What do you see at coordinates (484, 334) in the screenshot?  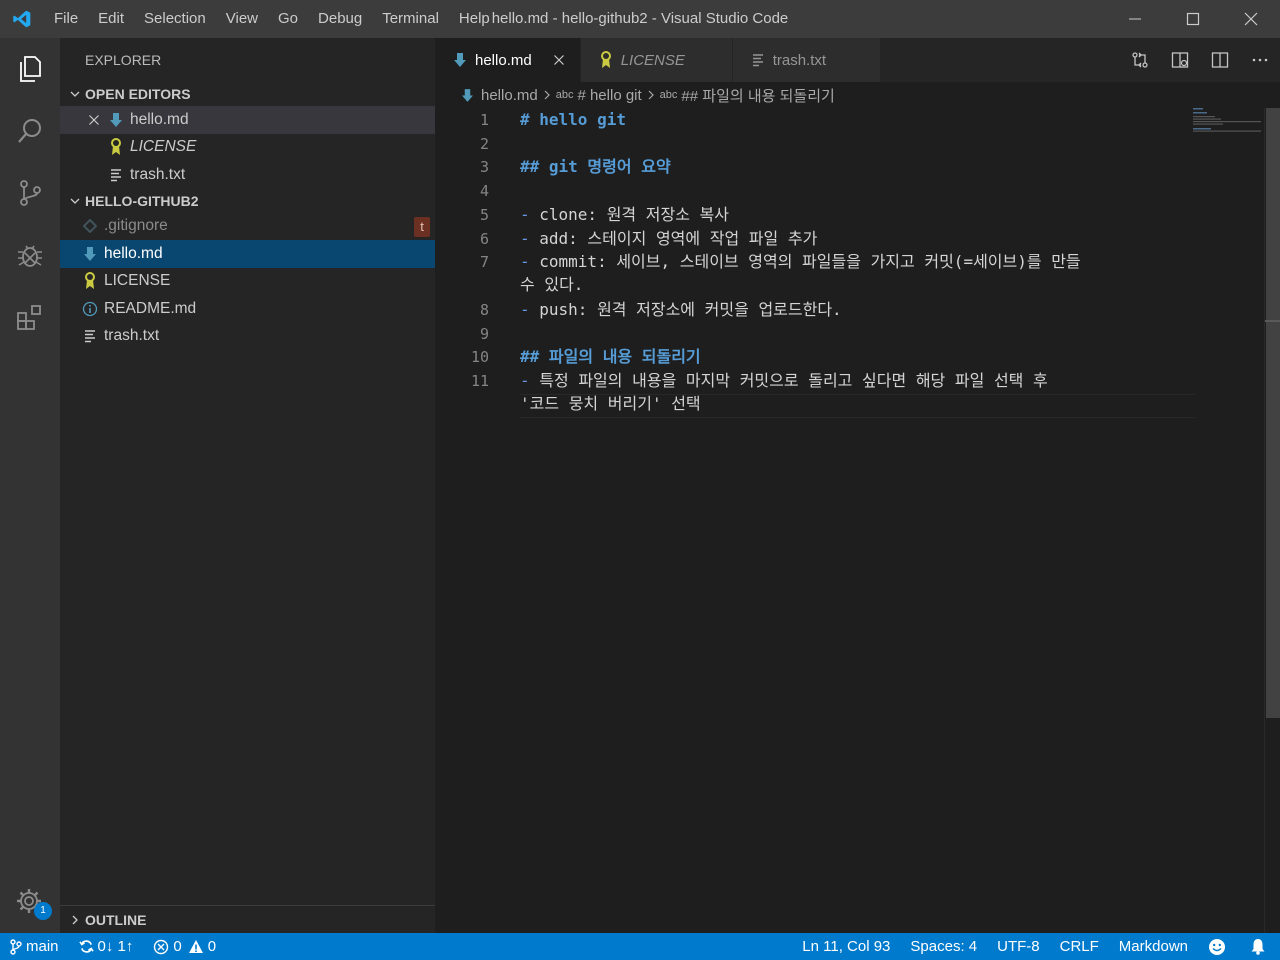 I see `line-number: 9` at bounding box center [484, 334].